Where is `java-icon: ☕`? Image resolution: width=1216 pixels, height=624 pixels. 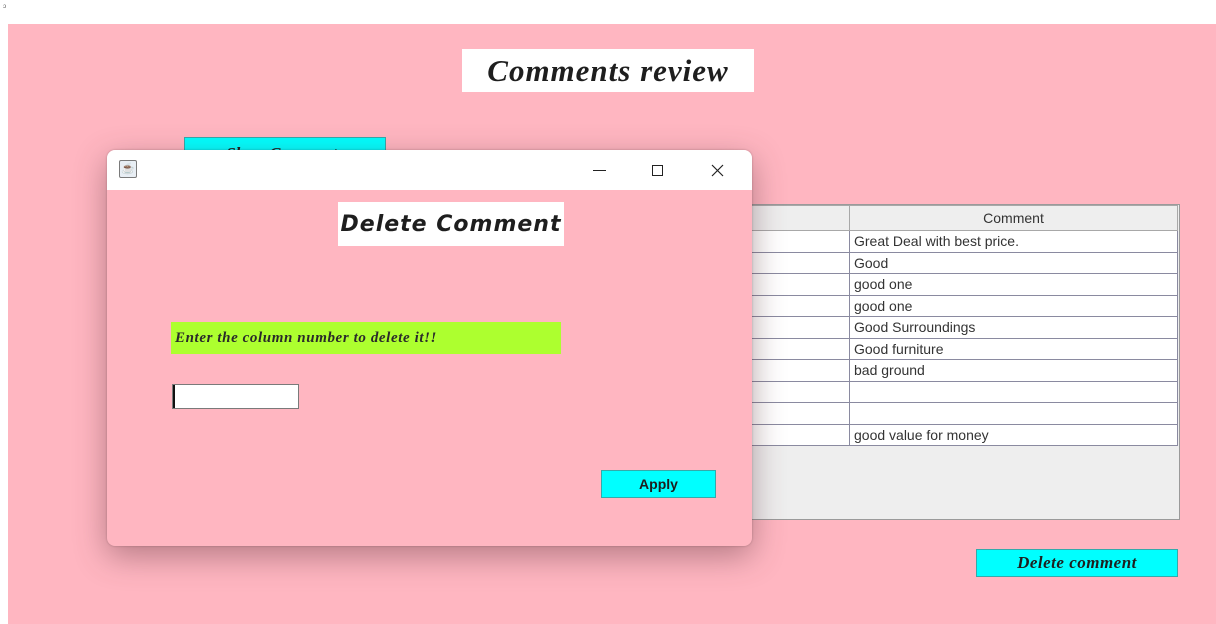 java-icon: ☕ is located at coordinates (128, 169).